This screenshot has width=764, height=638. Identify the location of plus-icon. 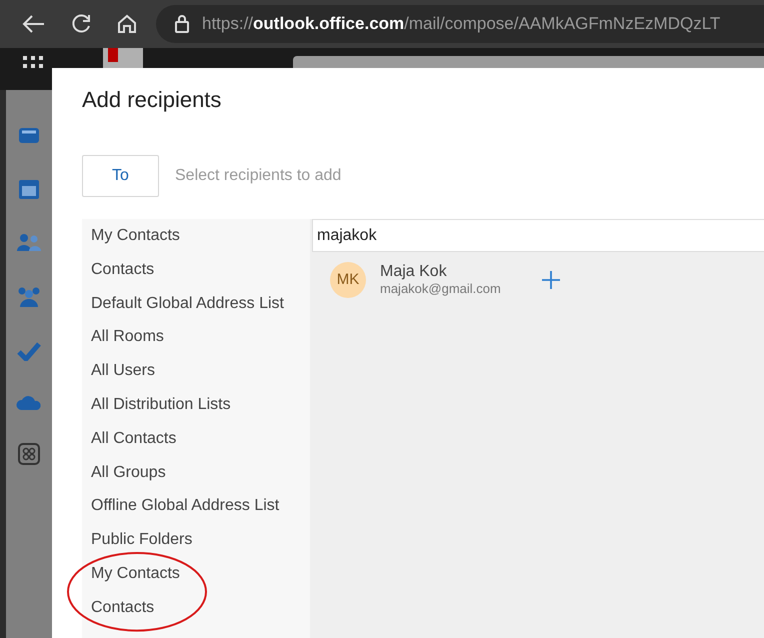
(550, 280).